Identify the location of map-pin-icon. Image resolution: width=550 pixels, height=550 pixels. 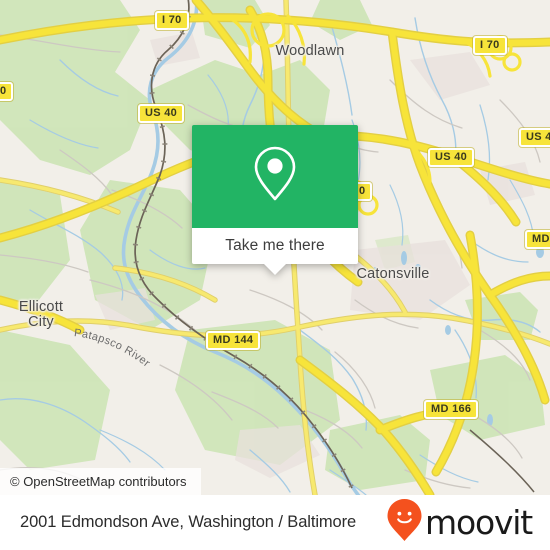
(275, 176).